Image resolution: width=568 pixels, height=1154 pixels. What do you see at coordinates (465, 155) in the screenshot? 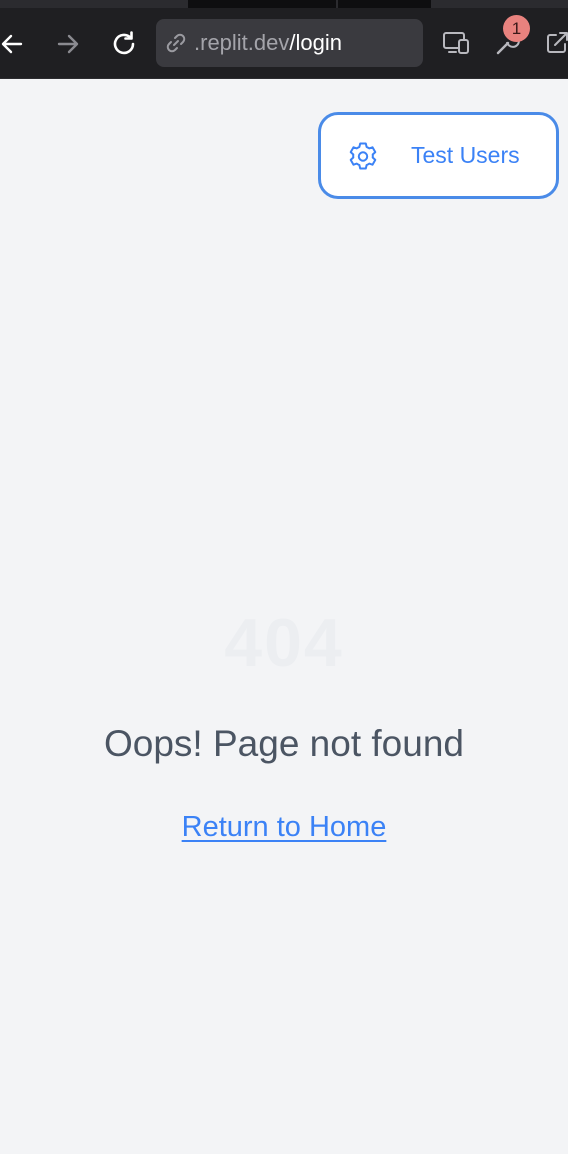
I see `test-users-label: Test Users` at bounding box center [465, 155].